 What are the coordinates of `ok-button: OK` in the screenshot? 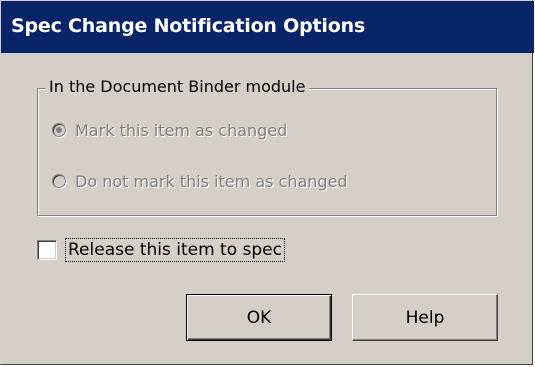 It's located at (259, 317).